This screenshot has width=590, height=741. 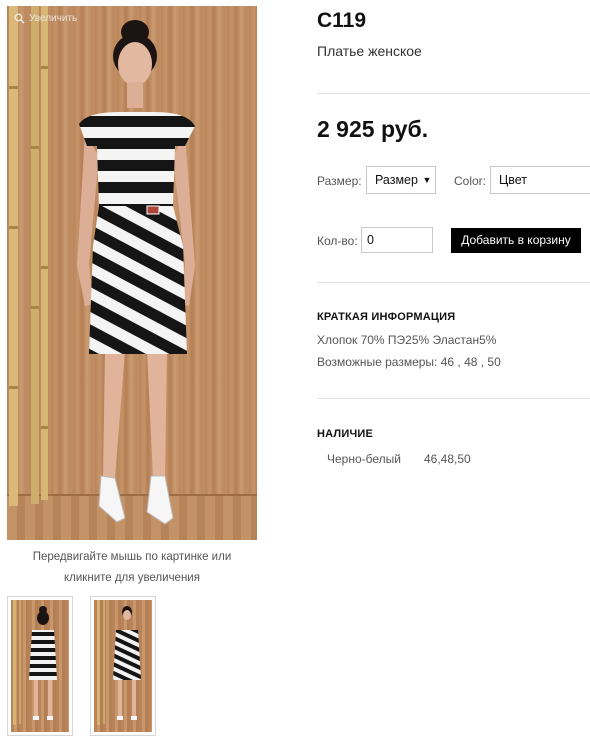 What do you see at coordinates (337, 241) in the screenshot?
I see `quantity-label: Кол-во:` at bounding box center [337, 241].